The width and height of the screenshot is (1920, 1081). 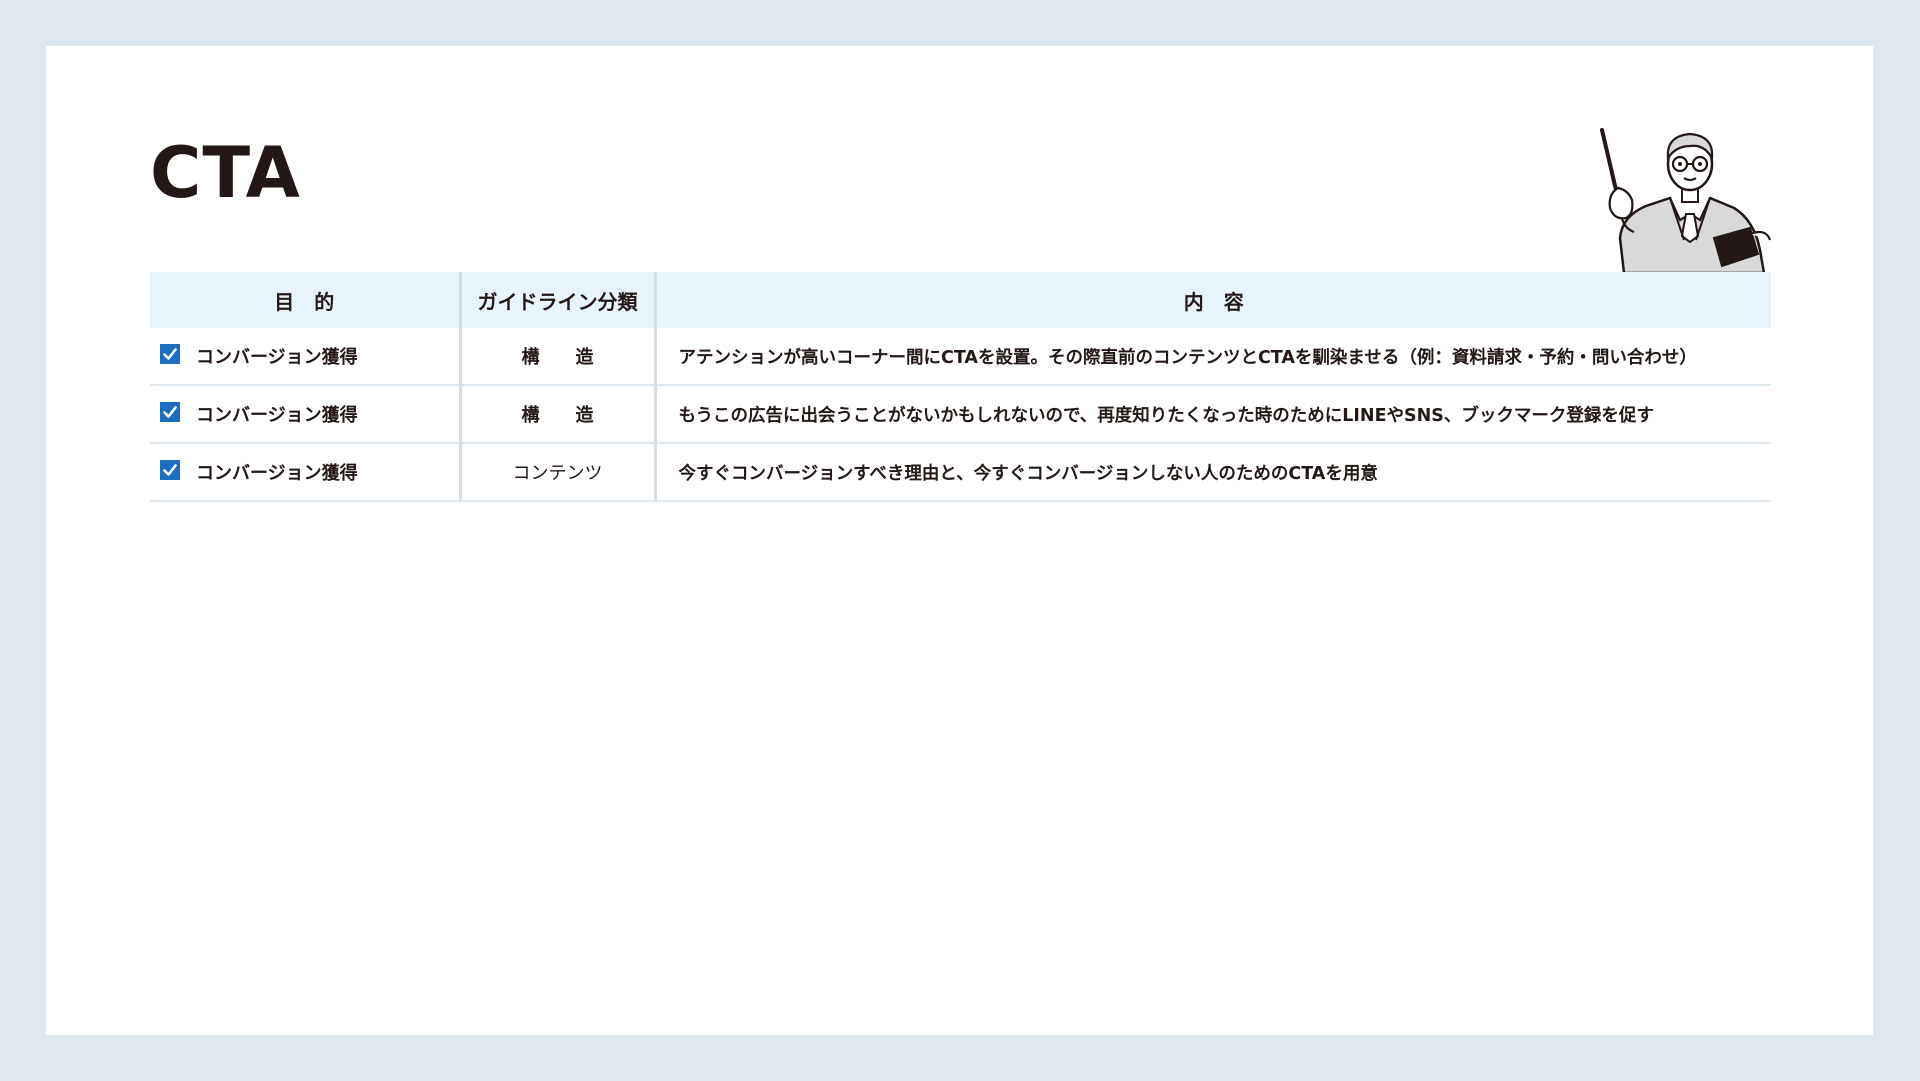 What do you see at coordinates (1212, 300) in the screenshot?
I see `header-content: 内 容` at bounding box center [1212, 300].